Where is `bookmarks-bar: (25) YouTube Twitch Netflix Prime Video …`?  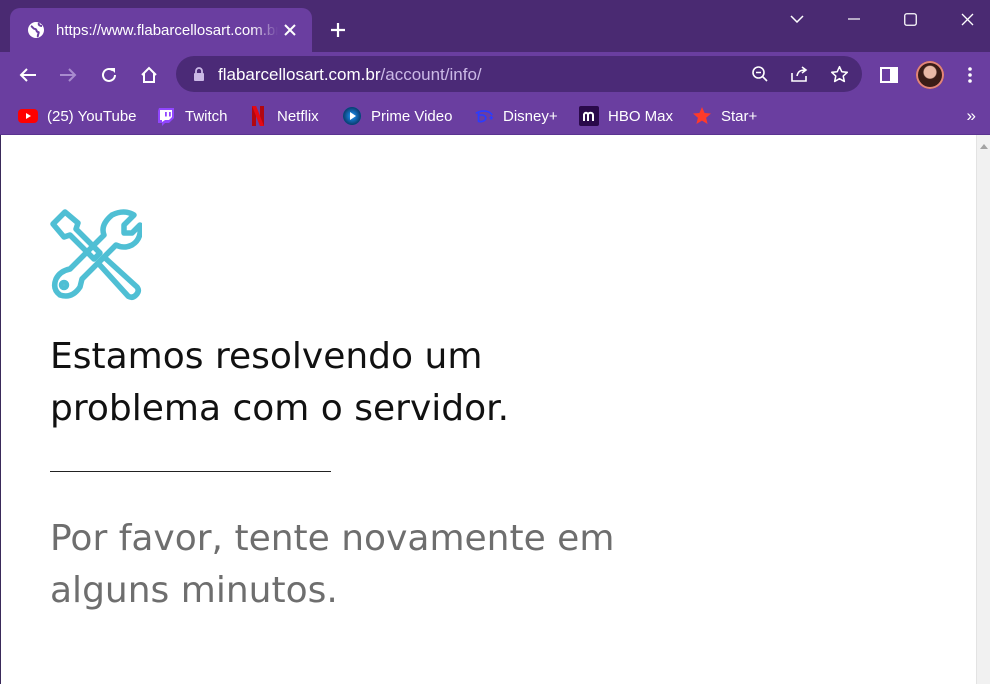 bookmarks-bar: (25) YouTube Twitch Netflix Prime Video … is located at coordinates (495, 116).